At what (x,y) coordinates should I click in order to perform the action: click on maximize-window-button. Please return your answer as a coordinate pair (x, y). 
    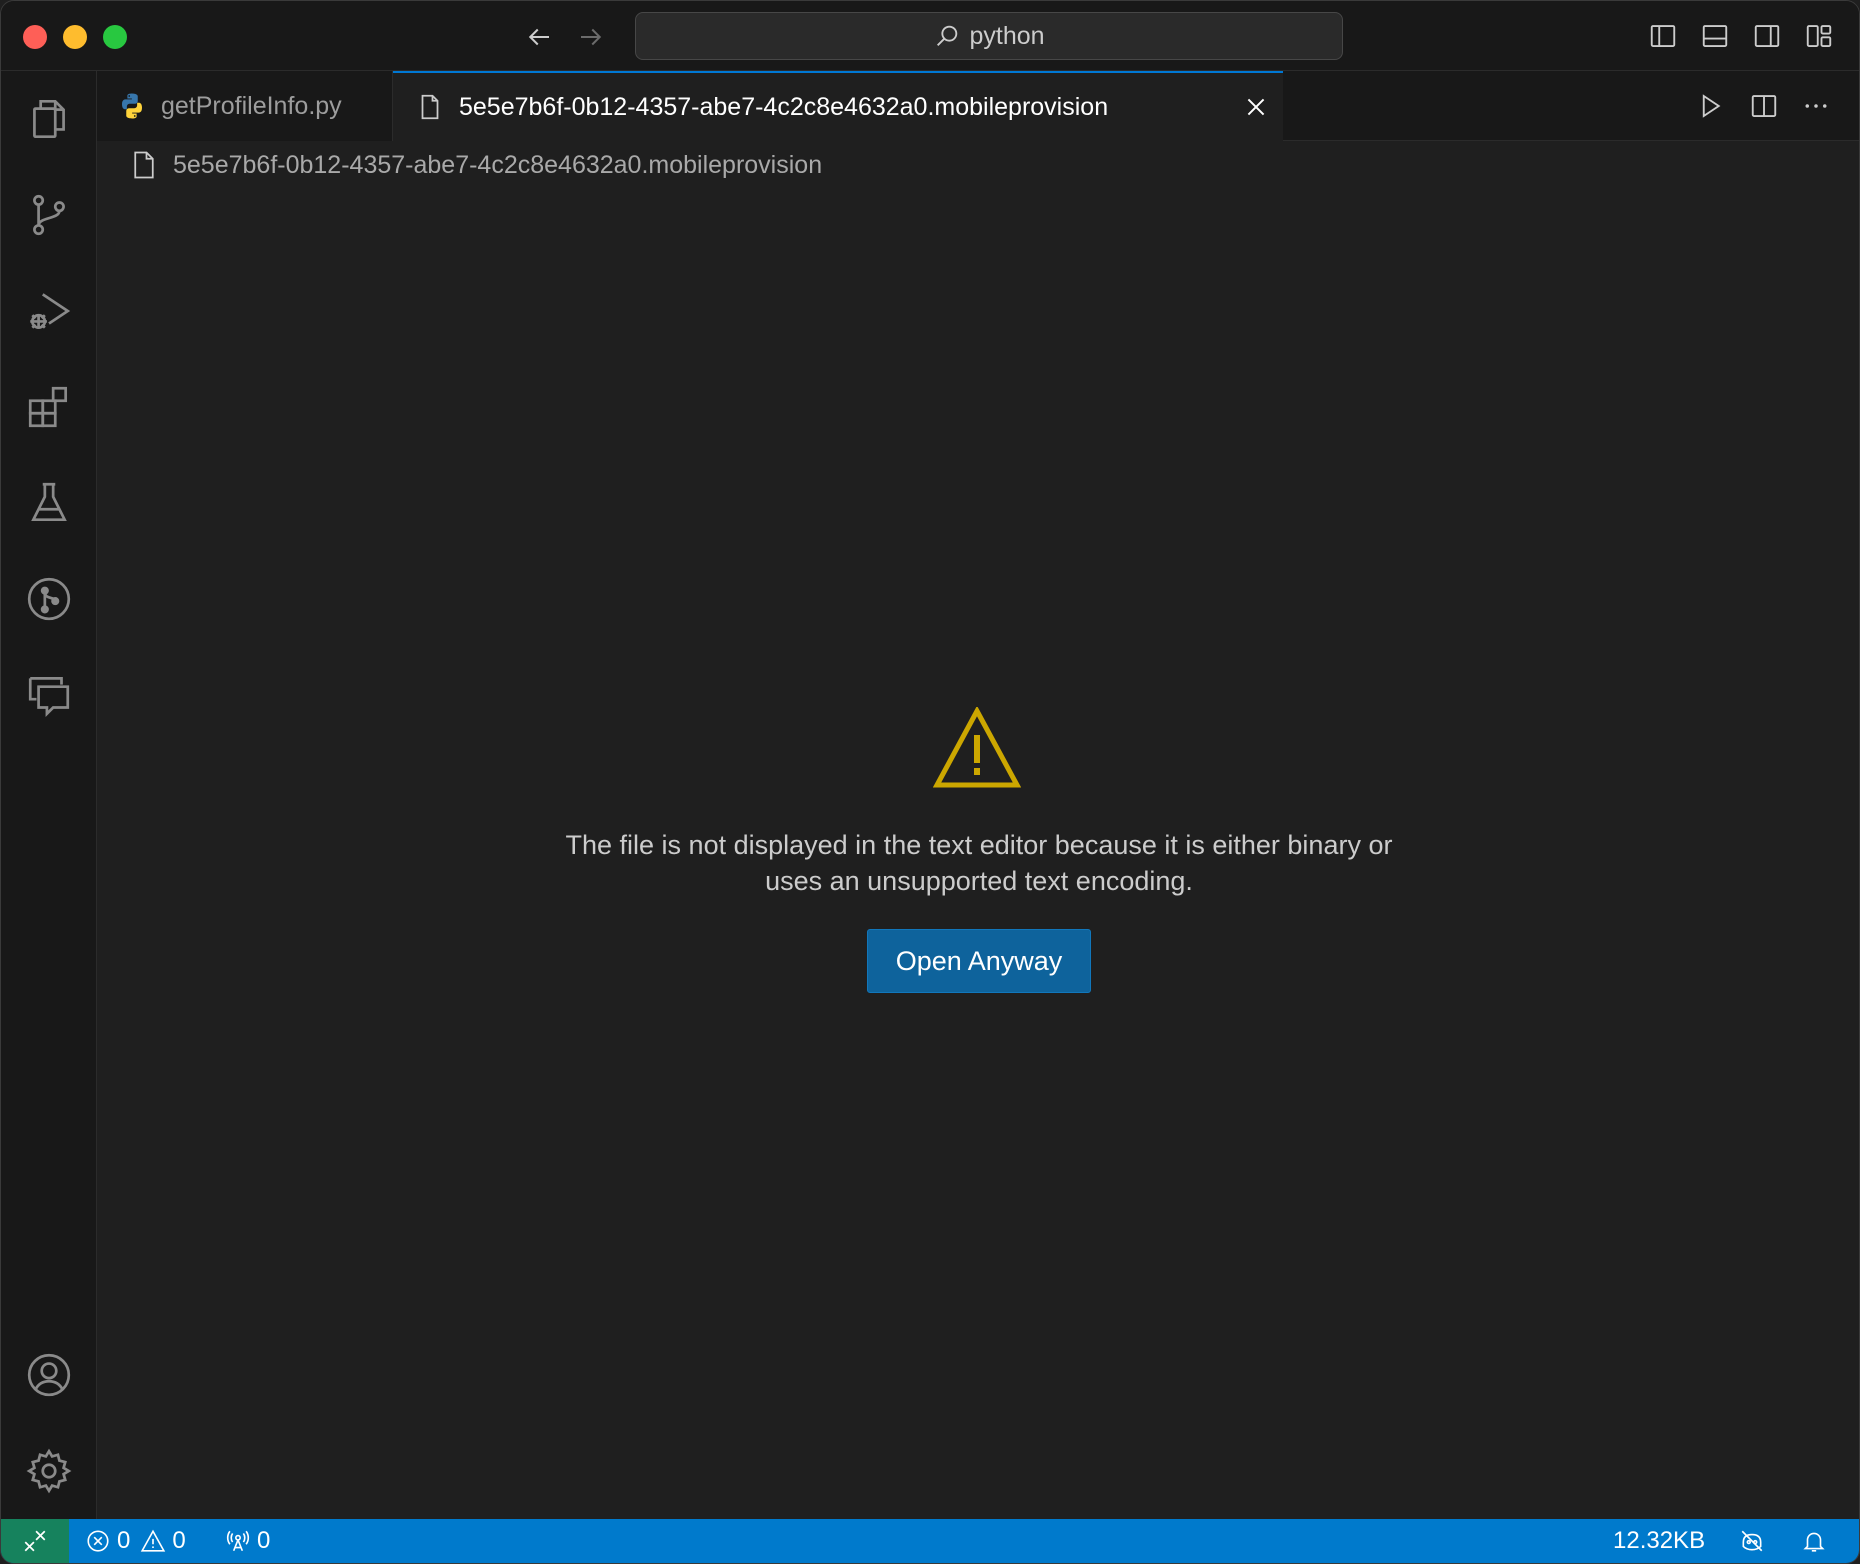
    Looking at the image, I should click on (115, 37).